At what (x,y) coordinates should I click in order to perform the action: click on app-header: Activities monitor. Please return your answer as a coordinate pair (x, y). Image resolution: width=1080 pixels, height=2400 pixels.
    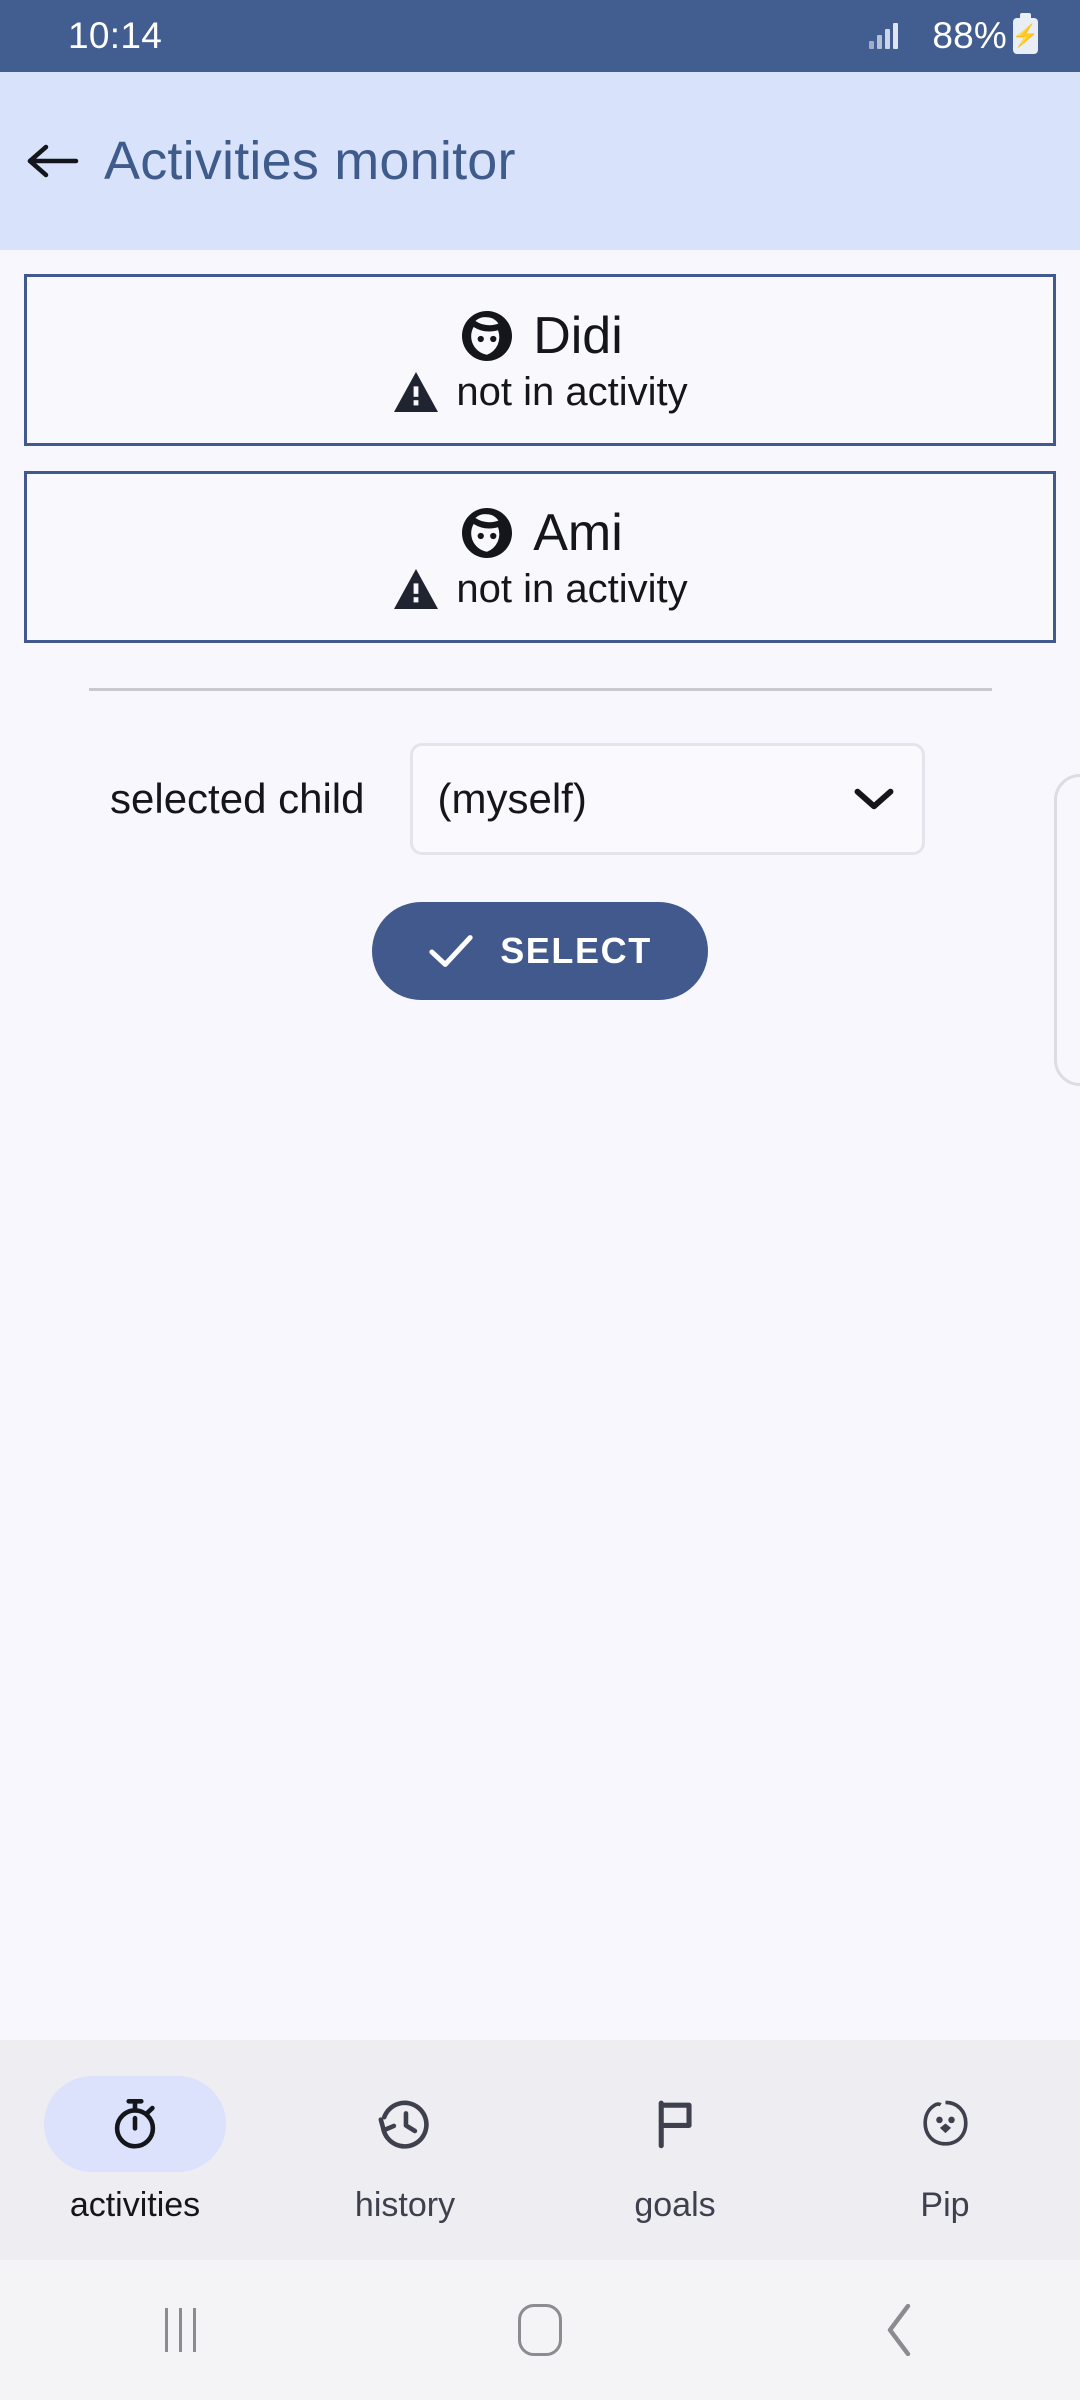
    Looking at the image, I should click on (540, 161).